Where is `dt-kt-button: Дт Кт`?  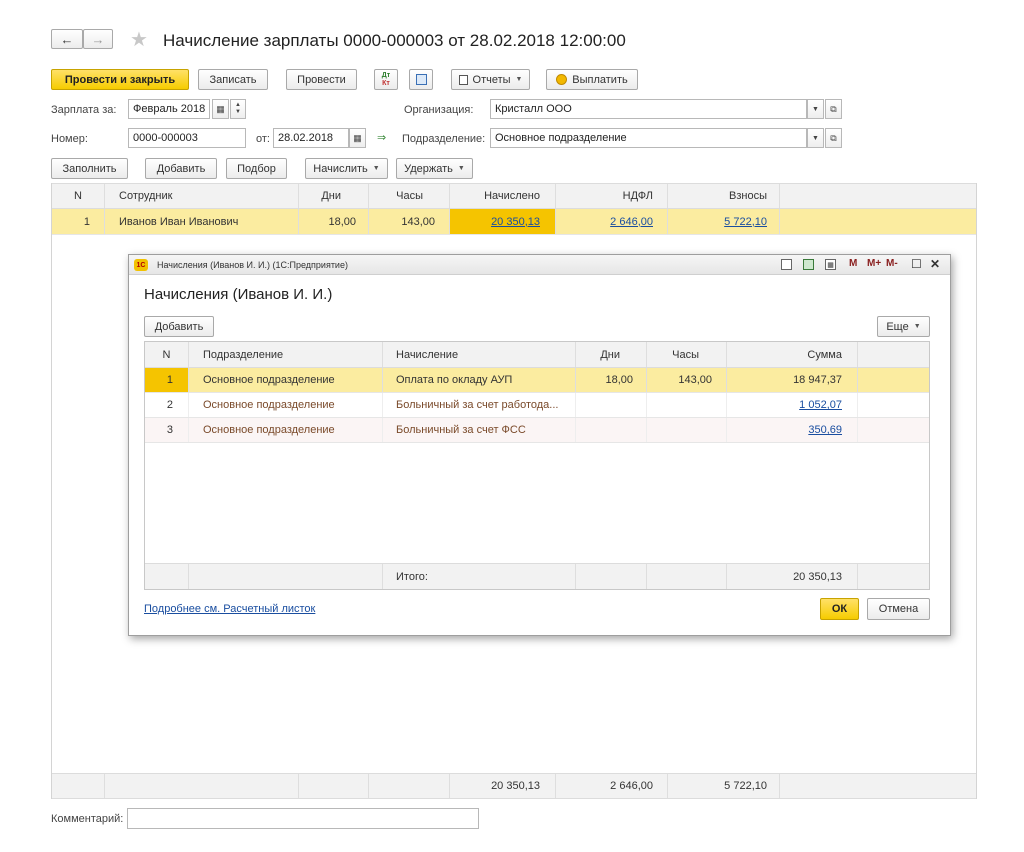 dt-kt-button: Дт Кт is located at coordinates (386, 79).